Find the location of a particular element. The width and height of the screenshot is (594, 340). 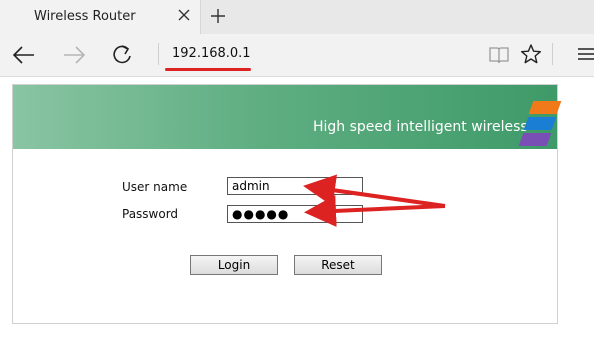

book-icon is located at coordinates (499, 55).